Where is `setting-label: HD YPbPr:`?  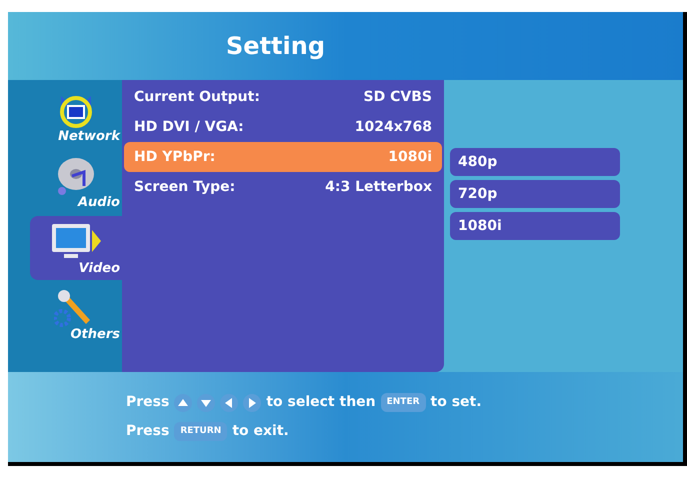 setting-label: HD YPbPr: is located at coordinates (175, 157).